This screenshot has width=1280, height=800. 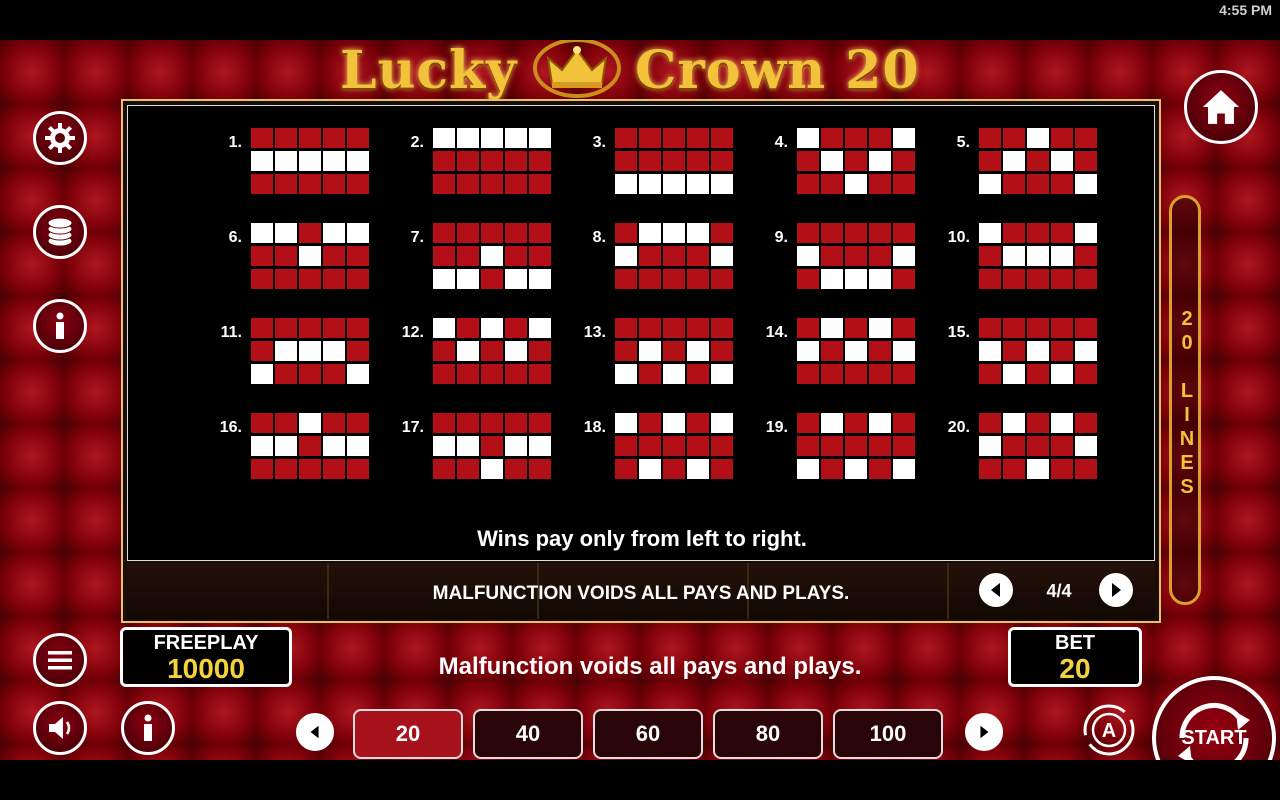 What do you see at coordinates (1116, 590) in the screenshot?
I see `next-page-button` at bounding box center [1116, 590].